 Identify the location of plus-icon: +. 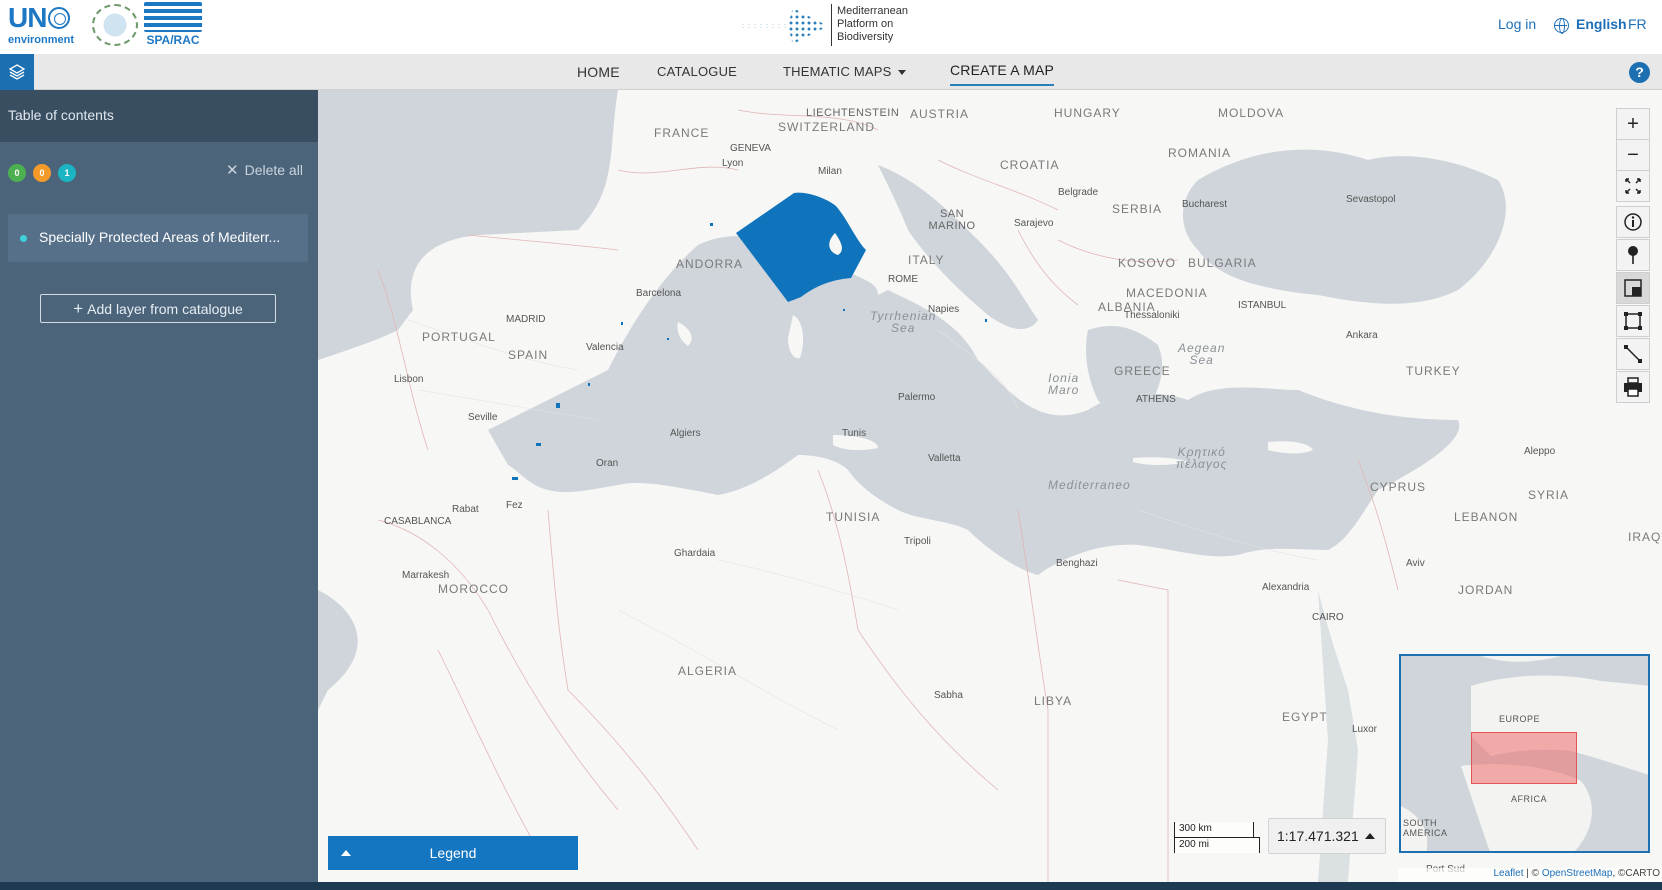
(1633, 124).